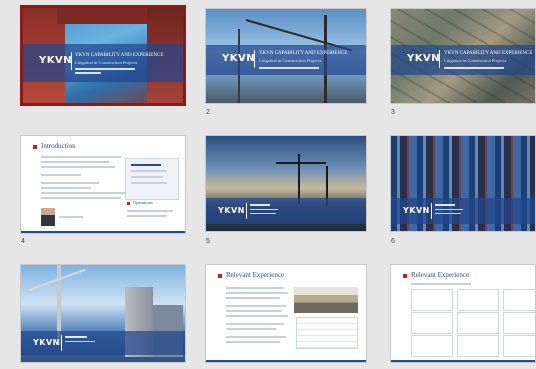  Describe the element at coordinates (105, 69) in the screenshot. I see `slide-1-finetext` at that location.